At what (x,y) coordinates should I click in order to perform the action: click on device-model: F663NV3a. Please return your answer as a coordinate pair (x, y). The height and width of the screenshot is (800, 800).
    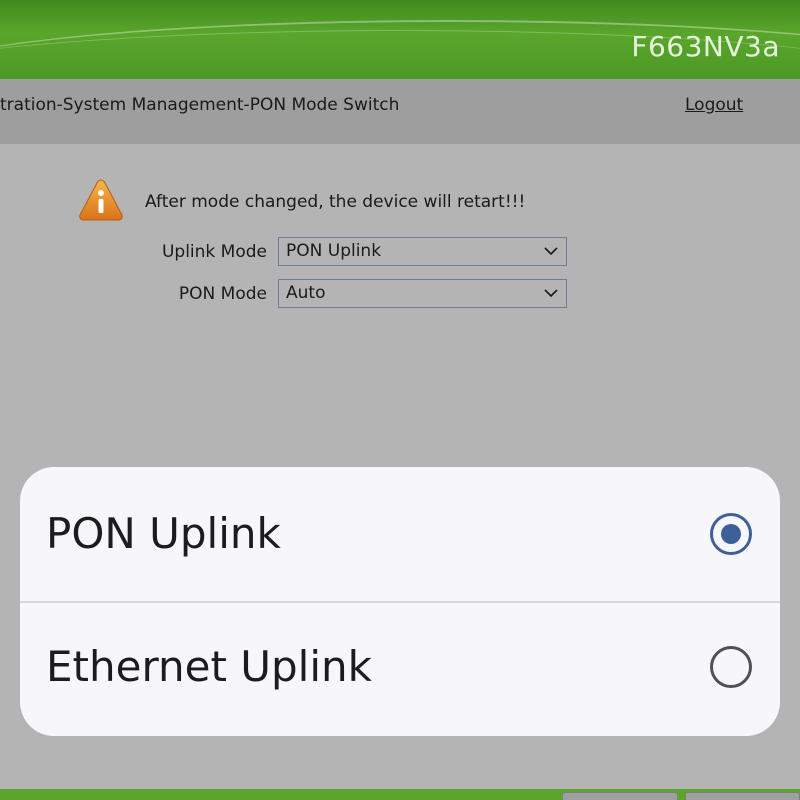
    Looking at the image, I should click on (705, 46).